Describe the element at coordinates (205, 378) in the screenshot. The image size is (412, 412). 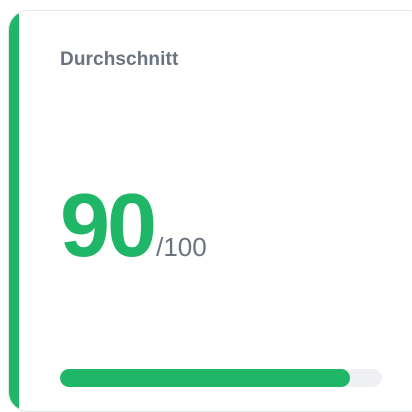
I see `progress-fill` at that location.